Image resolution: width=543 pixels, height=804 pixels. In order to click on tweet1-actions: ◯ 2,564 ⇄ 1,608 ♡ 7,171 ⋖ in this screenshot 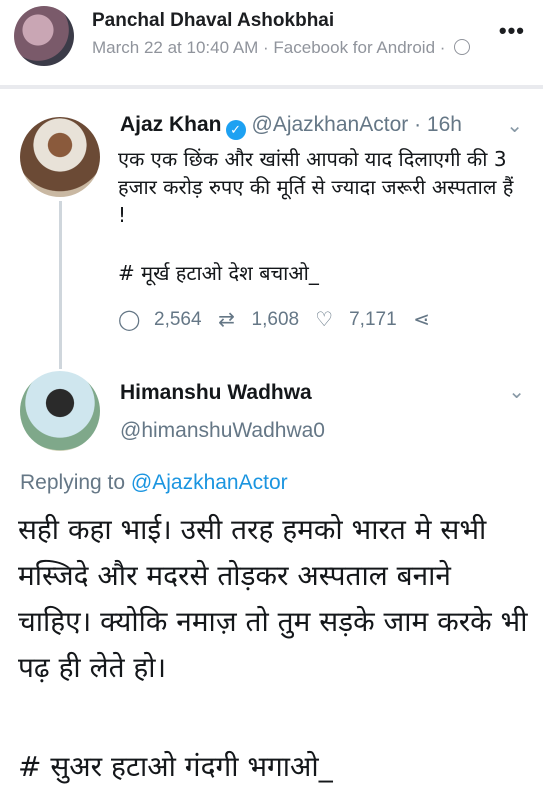, I will do `click(275, 319)`.